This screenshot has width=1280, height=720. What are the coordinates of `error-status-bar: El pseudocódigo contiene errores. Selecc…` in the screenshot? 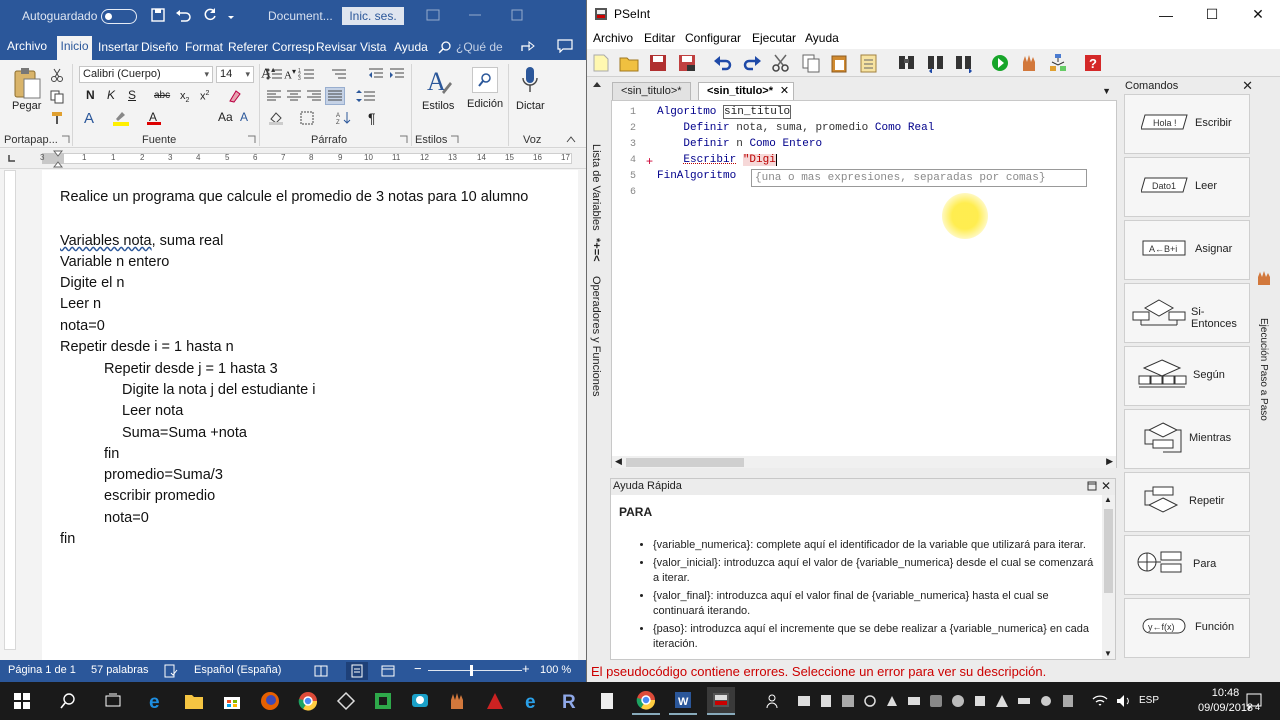 It's located at (933, 672).